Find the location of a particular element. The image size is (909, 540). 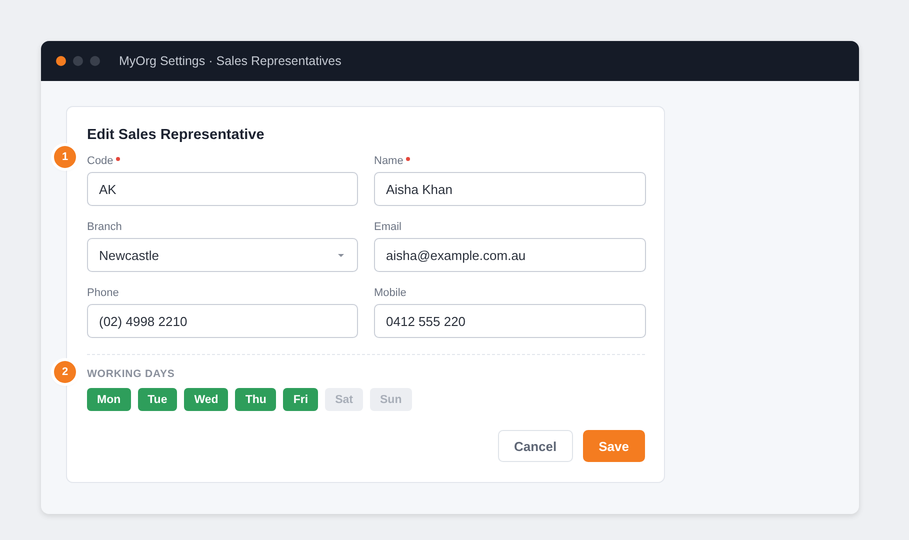

input-field: AK is located at coordinates (222, 189).